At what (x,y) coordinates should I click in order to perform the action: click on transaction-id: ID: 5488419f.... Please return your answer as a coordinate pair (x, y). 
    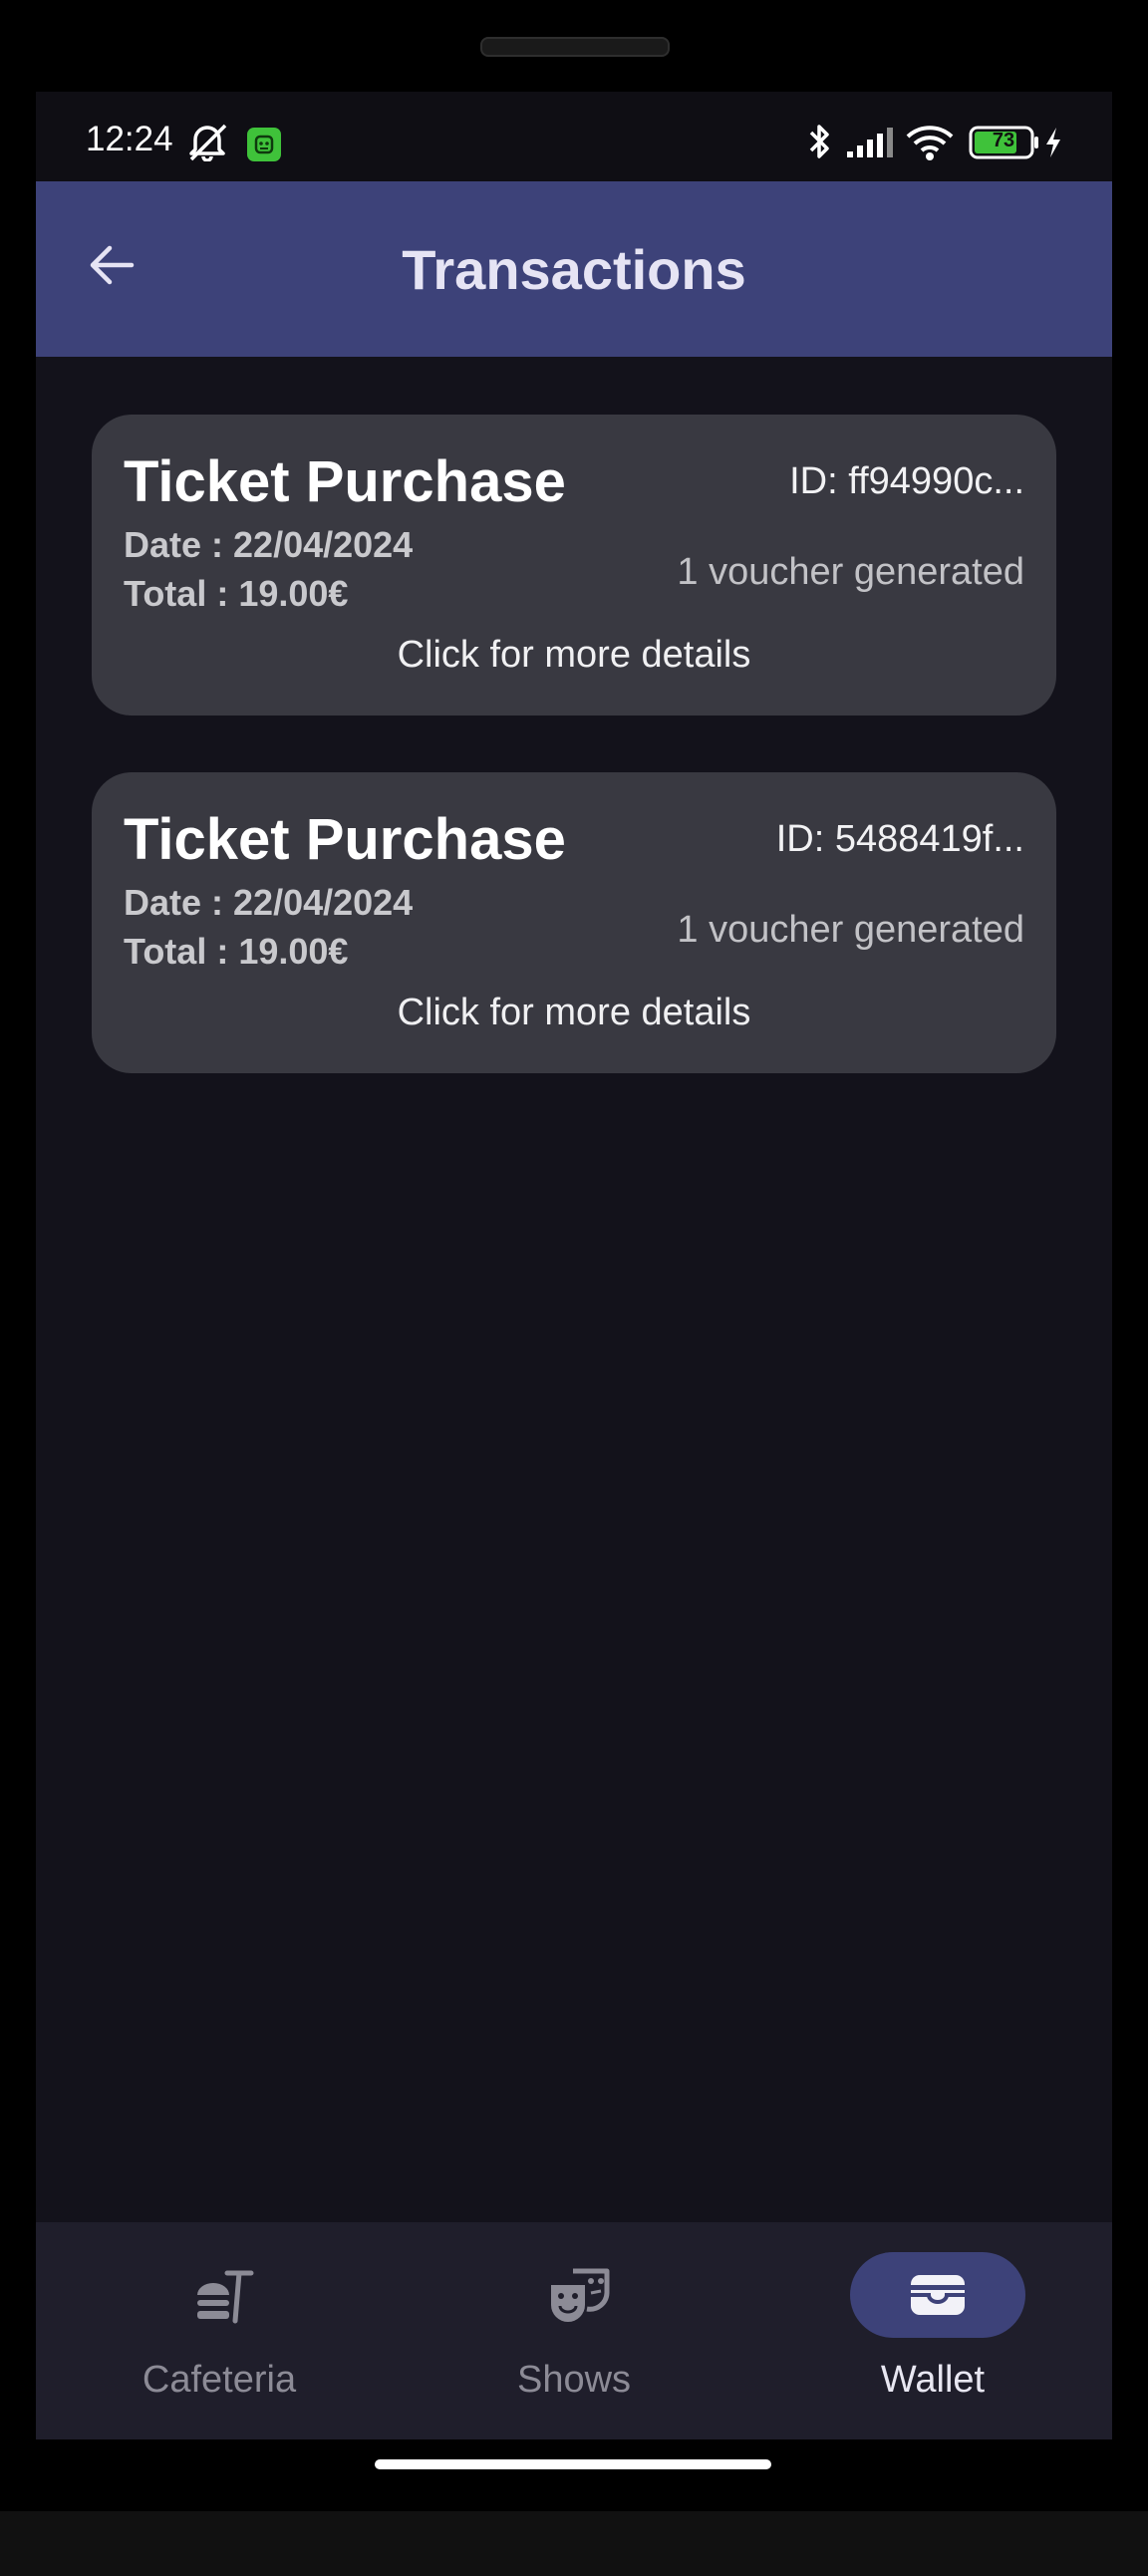
    Looking at the image, I should click on (899, 839).